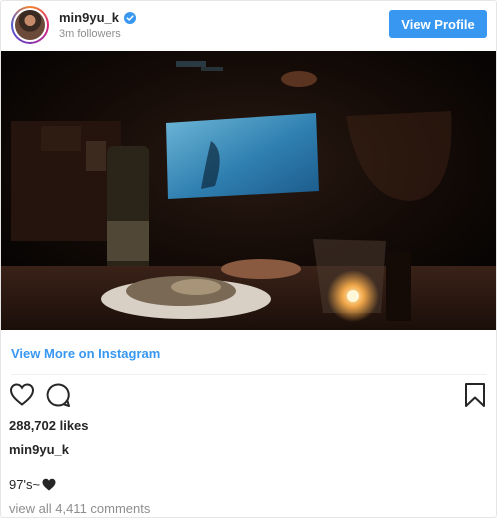 The height and width of the screenshot is (518, 499). What do you see at coordinates (438, 24) in the screenshot?
I see `view-profile-button: View Profile` at bounding box center [438, 24].